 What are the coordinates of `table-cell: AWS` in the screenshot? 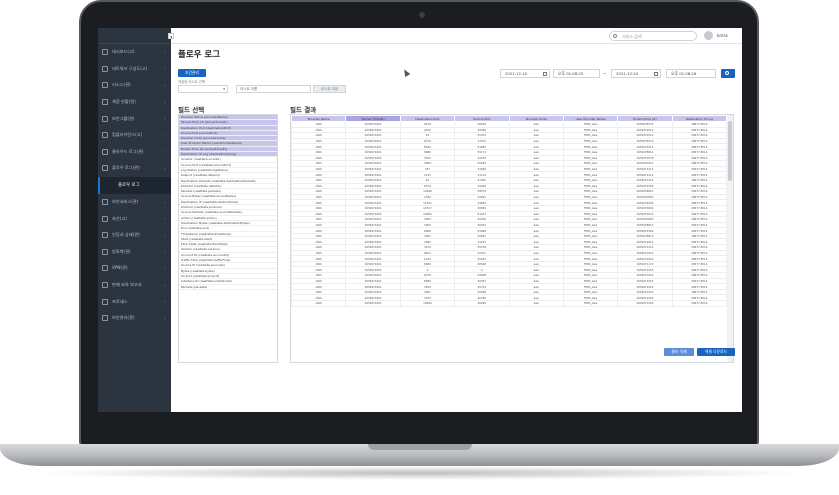 It's located at (319, 303).